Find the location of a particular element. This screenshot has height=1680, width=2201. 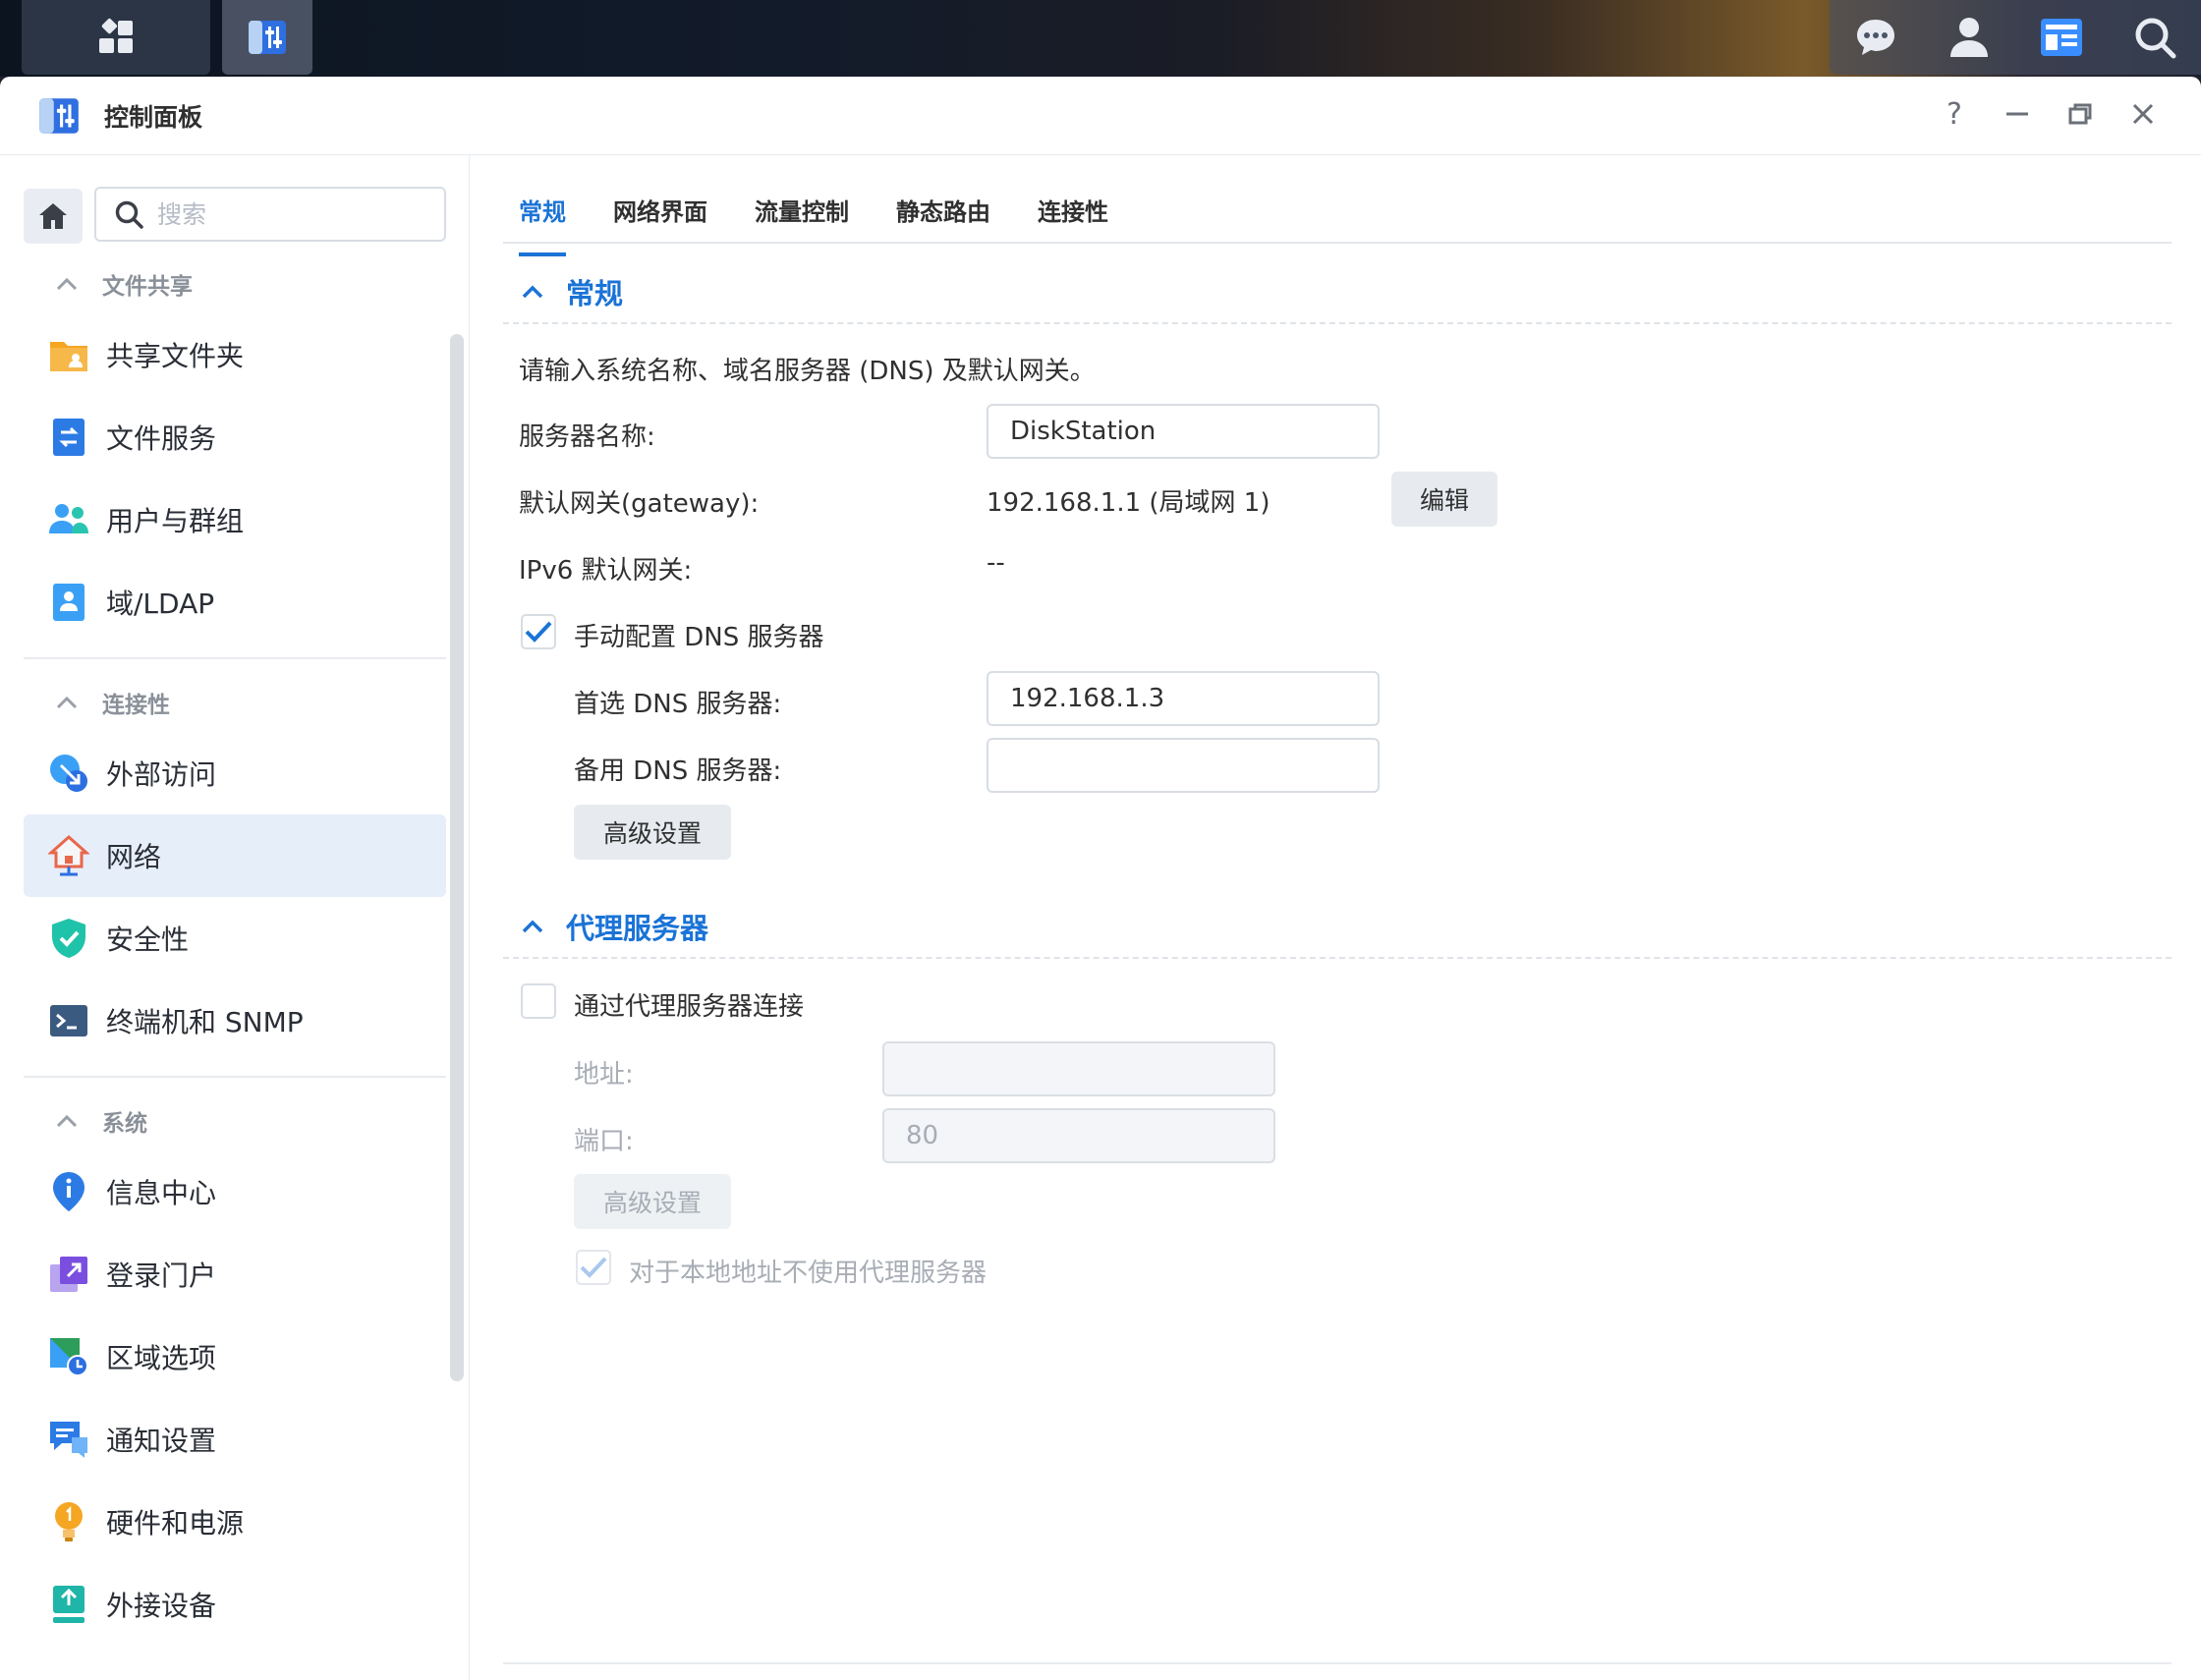

close-button is located at coordinates (2143, 114).